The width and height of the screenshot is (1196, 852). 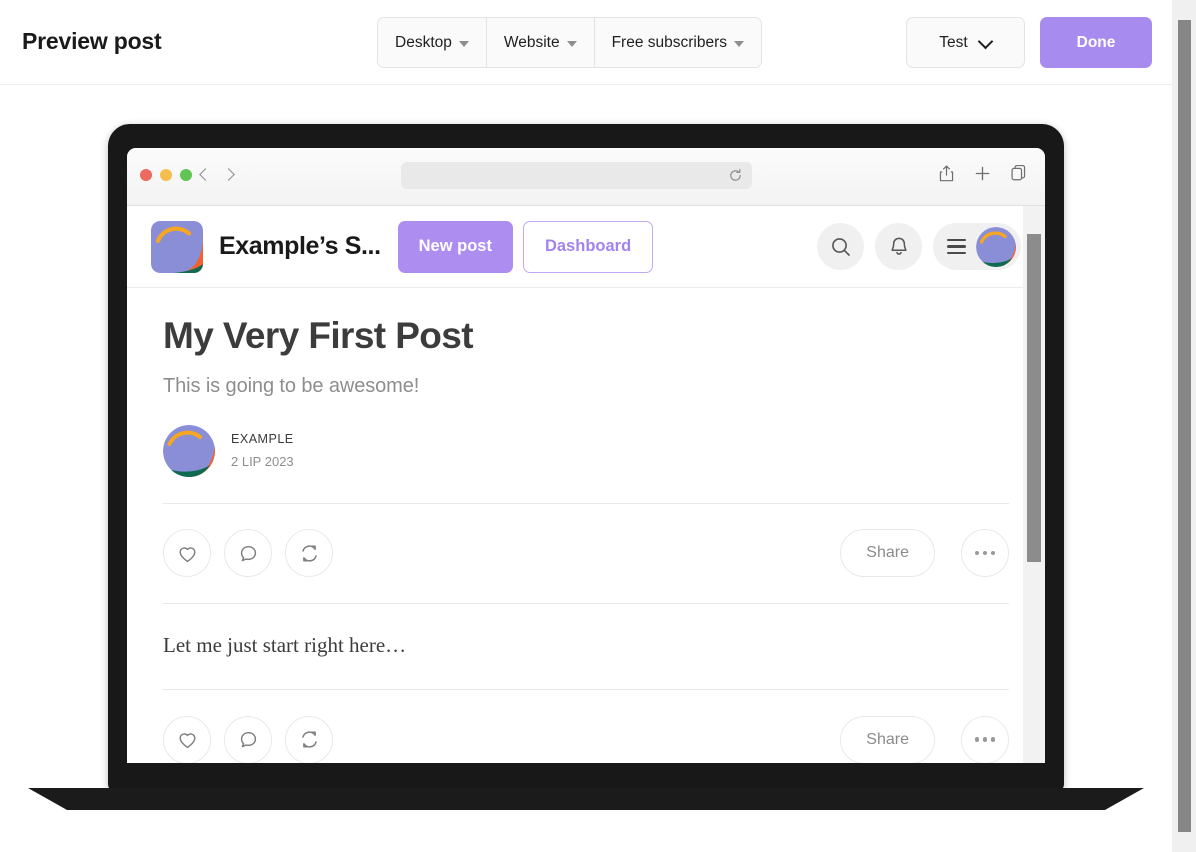 I want to click on new-post-button: New post, so click(x=455, y=246).